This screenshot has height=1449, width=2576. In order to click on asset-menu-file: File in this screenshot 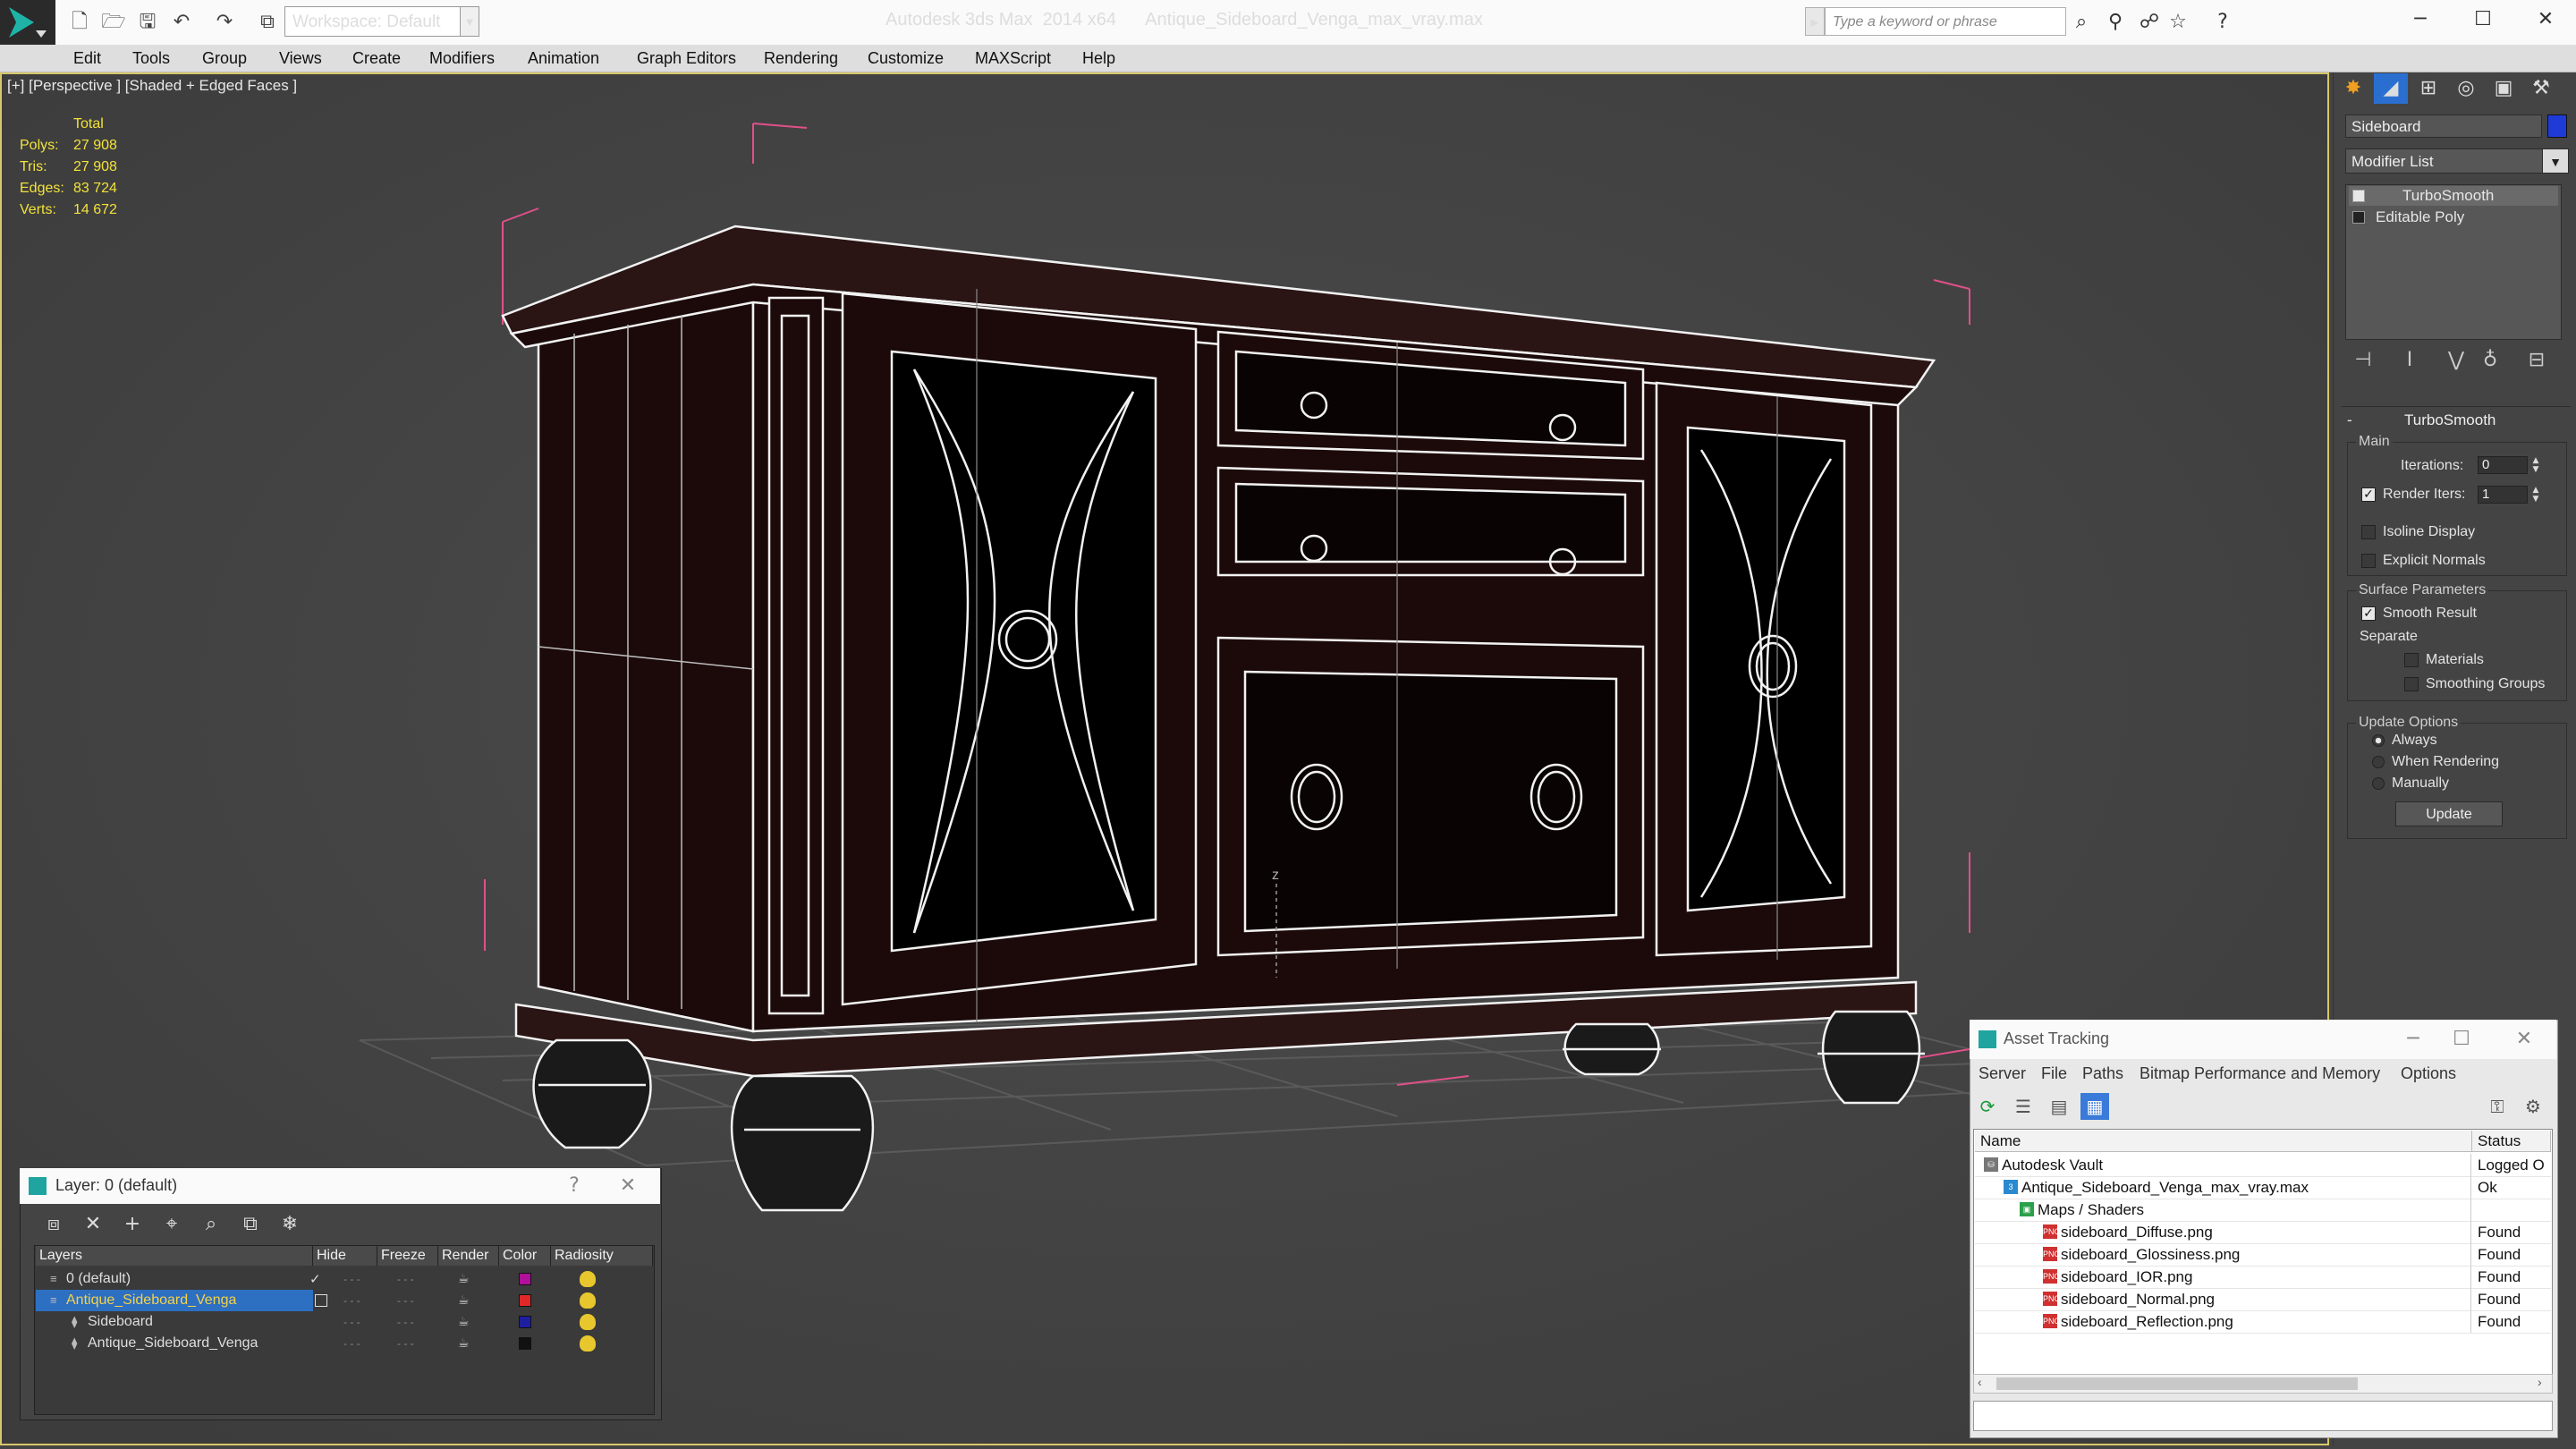, I will do `click(2054, 1073)`.